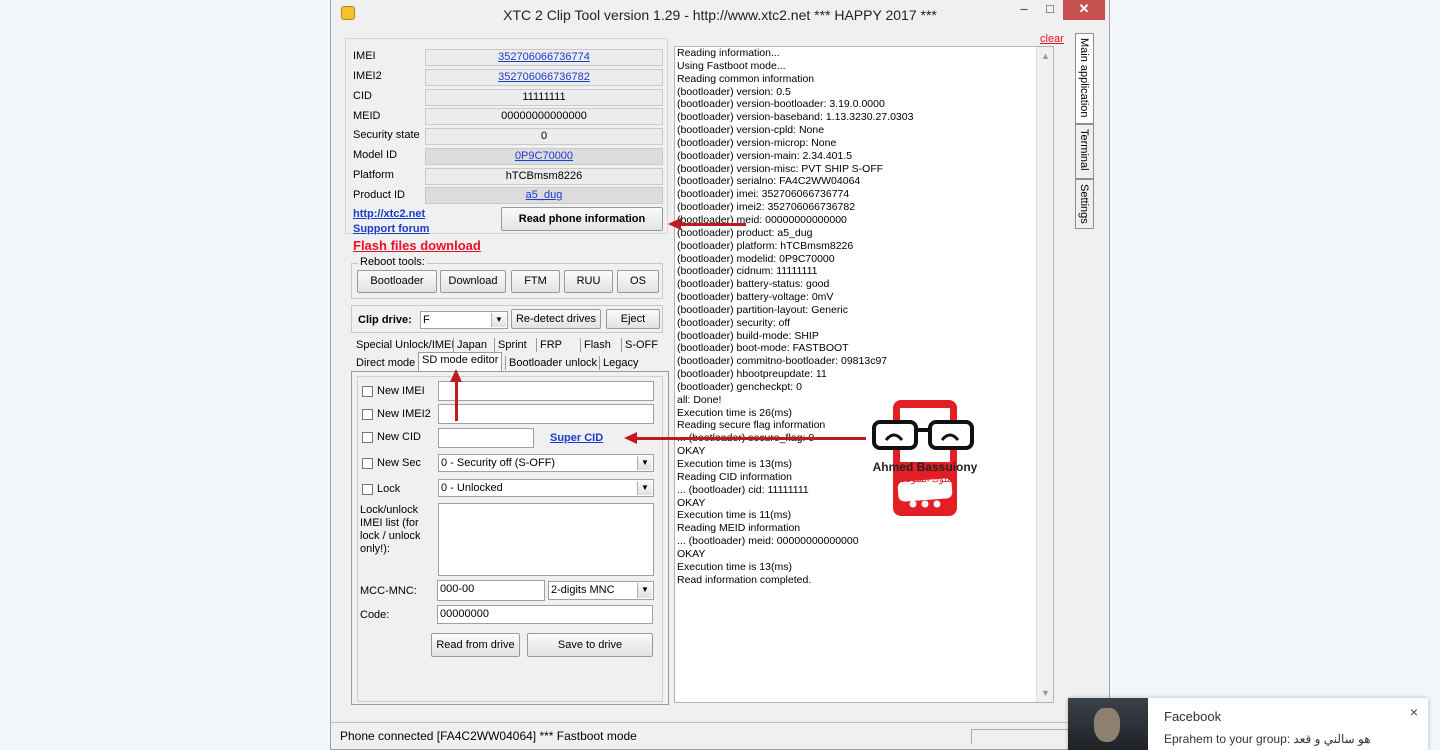  Describe the element at coordinates (739, 386) in the screenshot. I see `log-line: (bootloader) gencheckpt: 0` at that location.